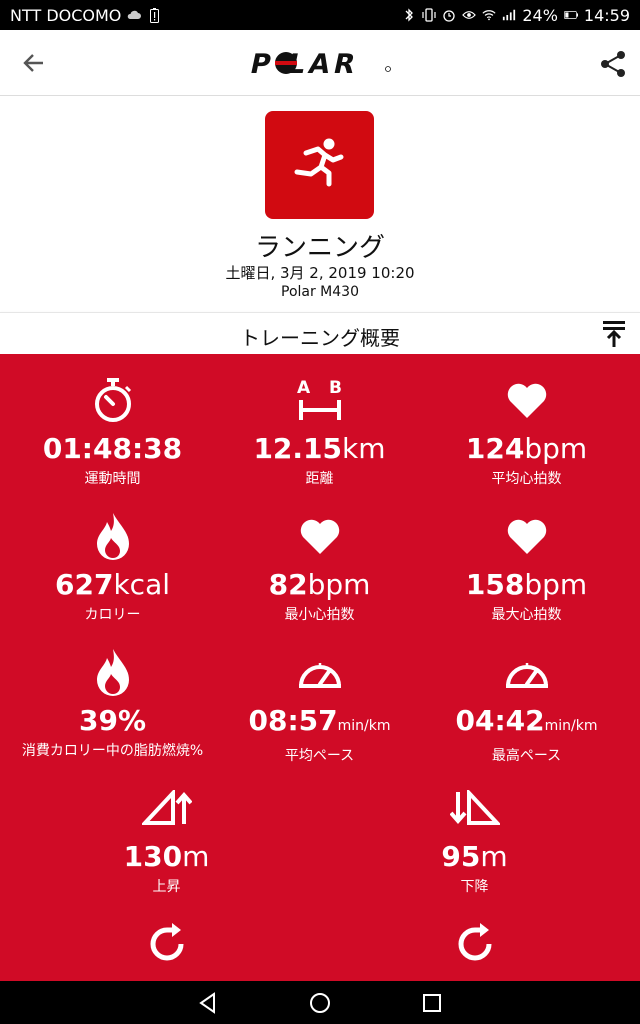 This screenshot has width=640, height=1024. Describe the element at coordinates (319, 756) in the screenshot. I see `stat-label: 平均ペース` at that location.